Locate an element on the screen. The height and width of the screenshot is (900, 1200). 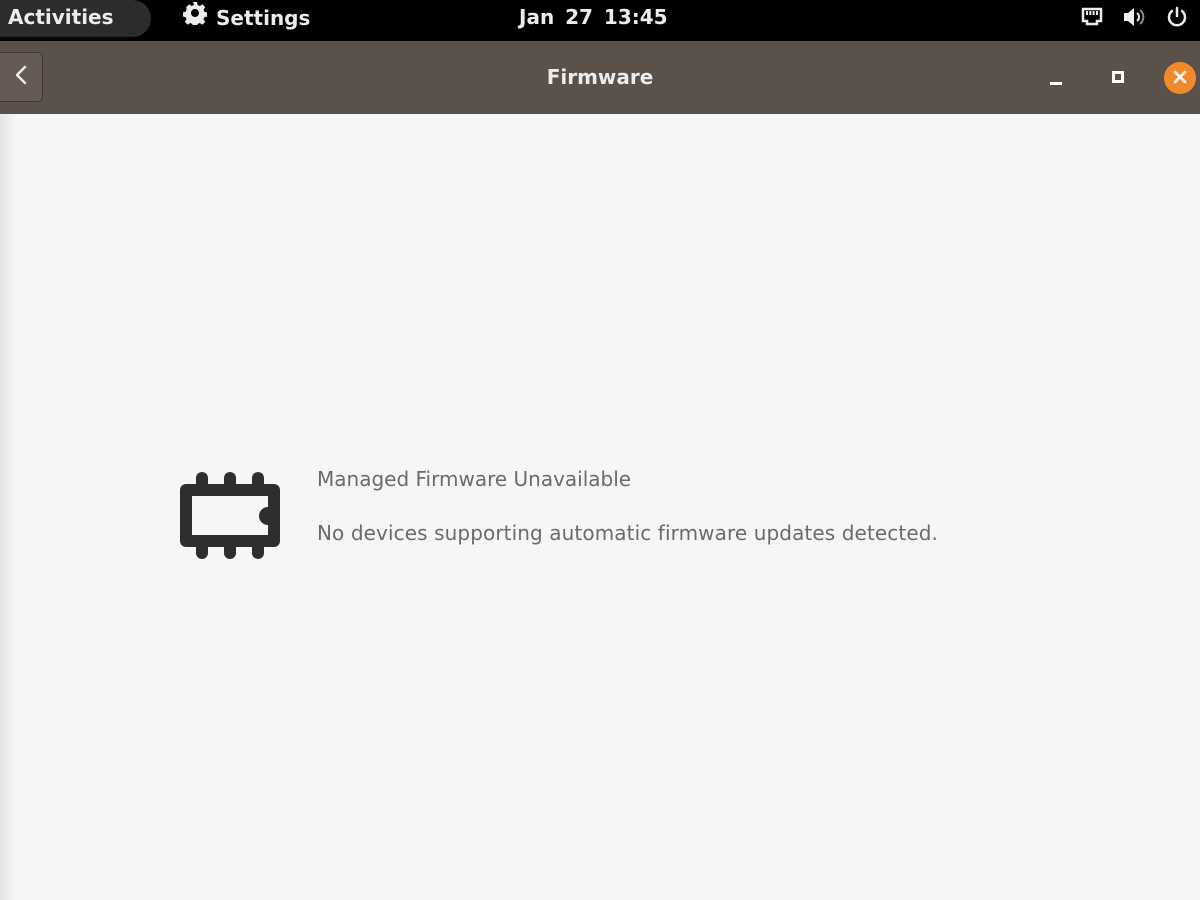
minimize-icon is located at coordinates (1056, 79).